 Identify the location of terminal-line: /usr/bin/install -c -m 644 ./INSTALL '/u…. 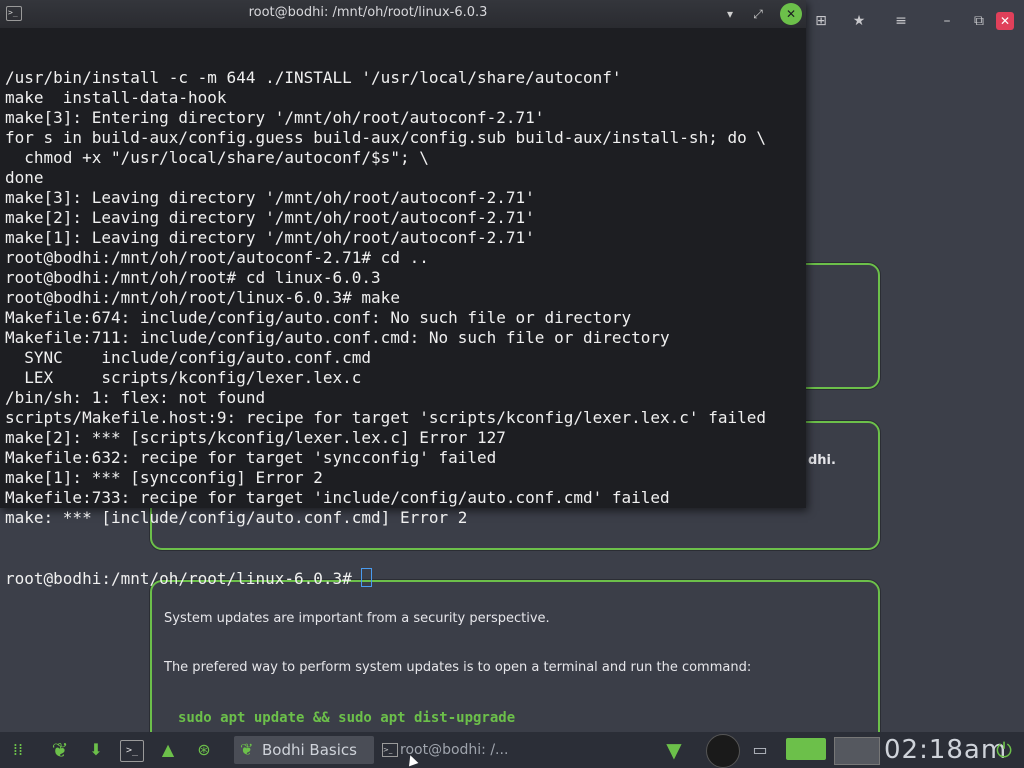
(313, 77).